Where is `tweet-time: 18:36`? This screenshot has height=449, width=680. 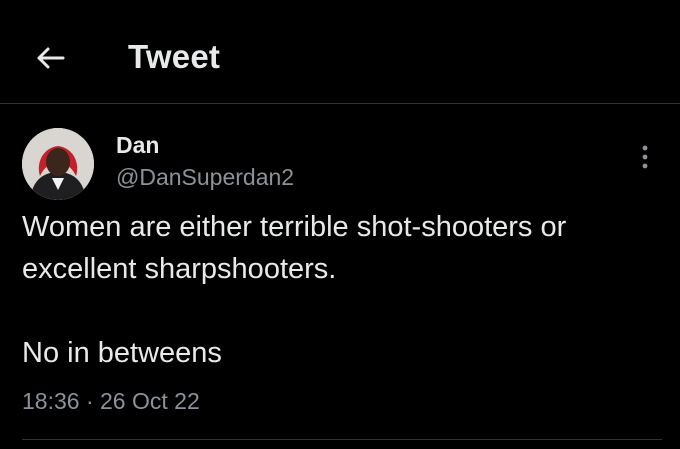
tweet-time: 18:36 is located at coordinates (51, 401).